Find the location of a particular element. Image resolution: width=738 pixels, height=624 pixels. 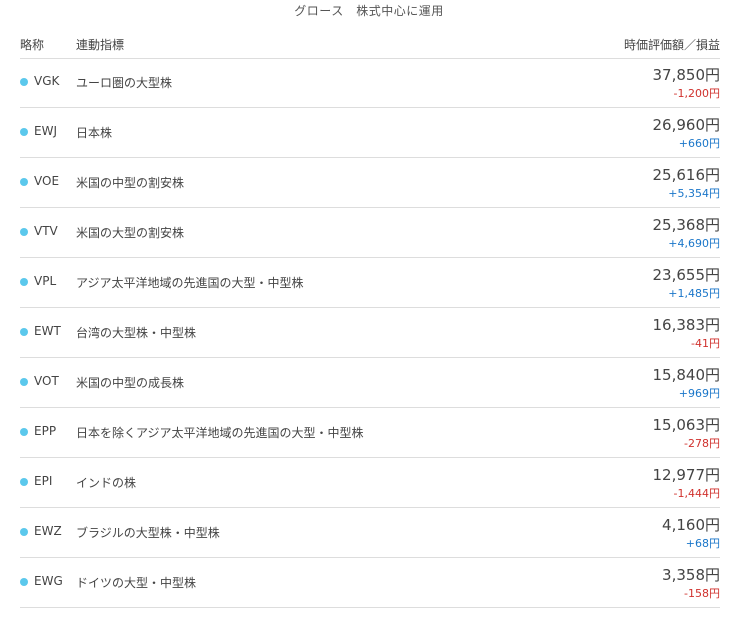

ticker: VPL is located at coordinates (45, 281).